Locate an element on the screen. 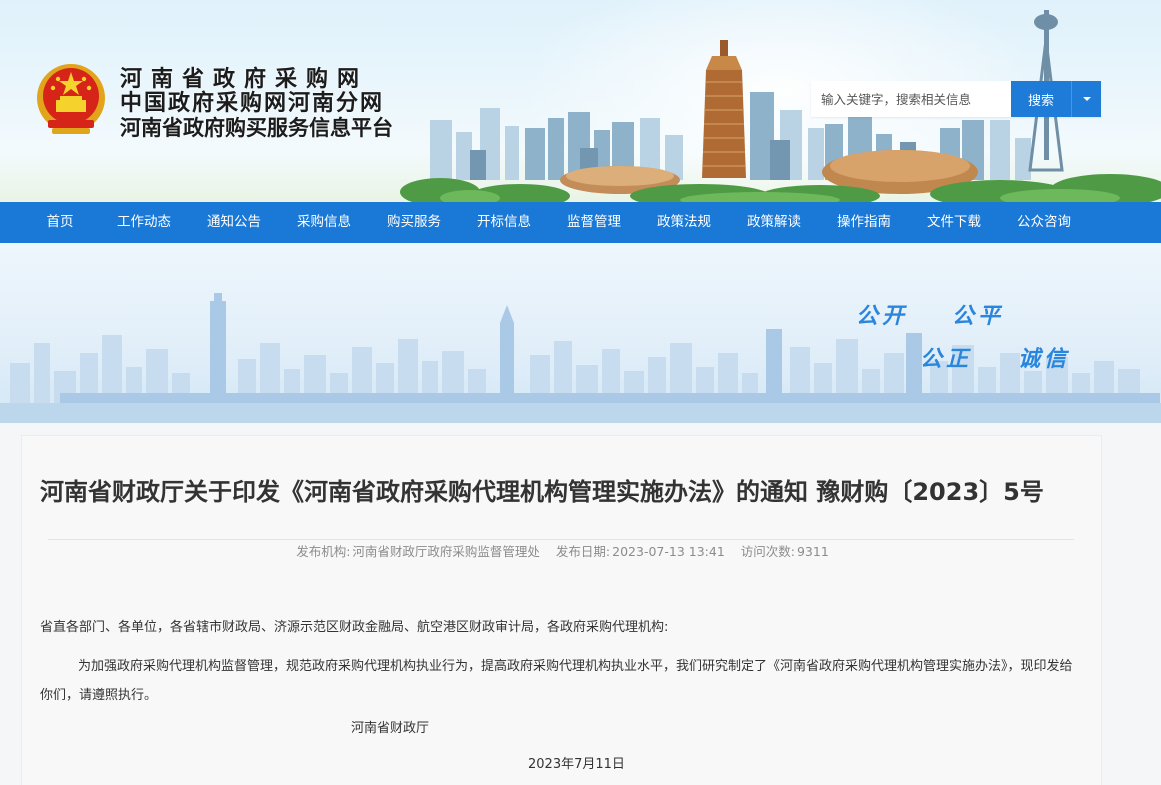  meta-publisher-label: 发布机构: is located at coordinates (323, 551).